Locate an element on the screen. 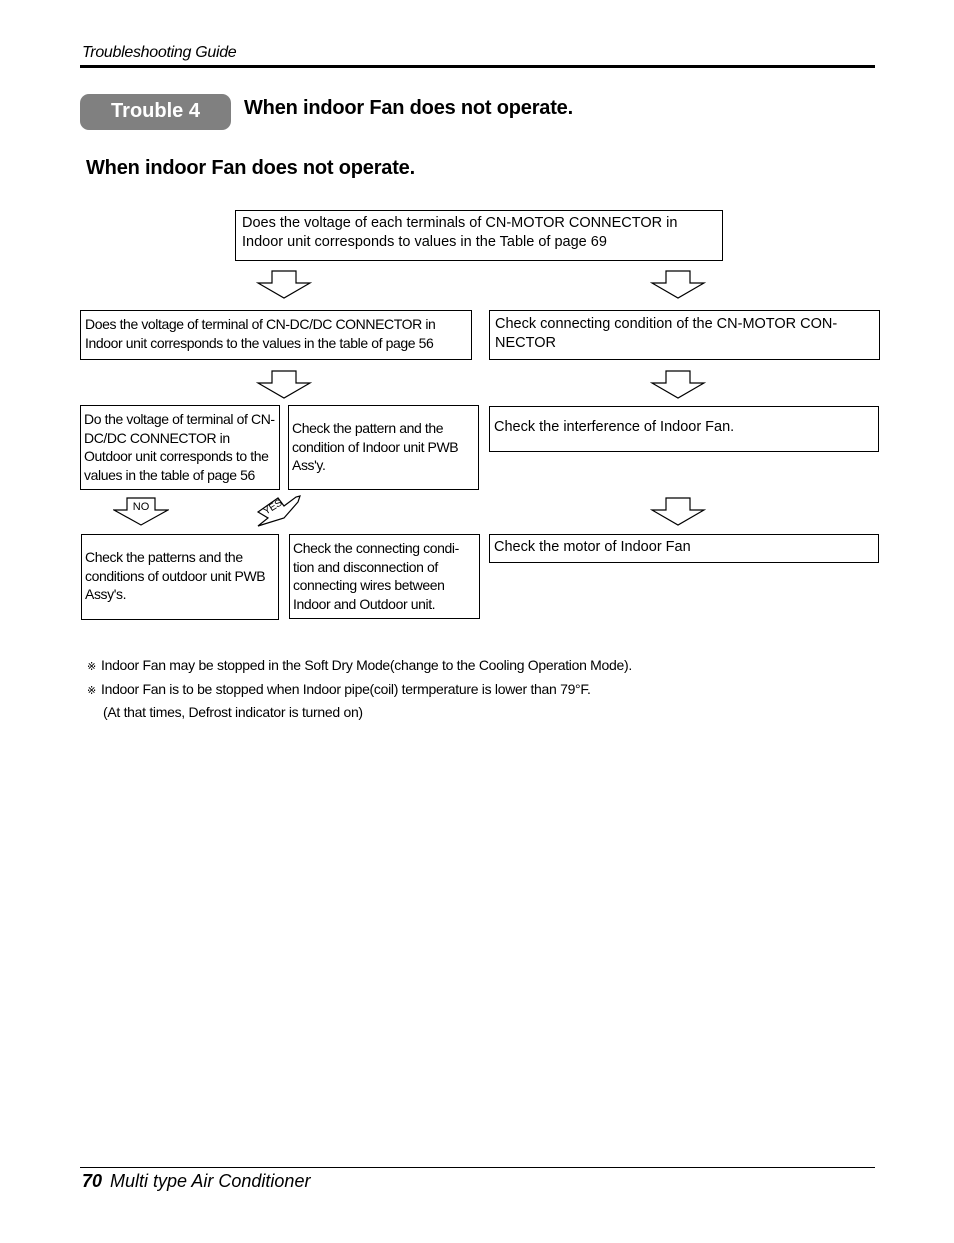 The height and width of the screenshot is (1243, 954). trouble-title: When indoor Fan does not operate. is located at coordinates (408, 108).